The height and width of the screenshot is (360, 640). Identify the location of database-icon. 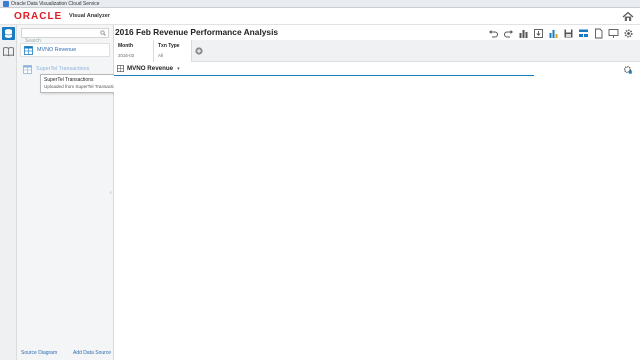
(8, 33).